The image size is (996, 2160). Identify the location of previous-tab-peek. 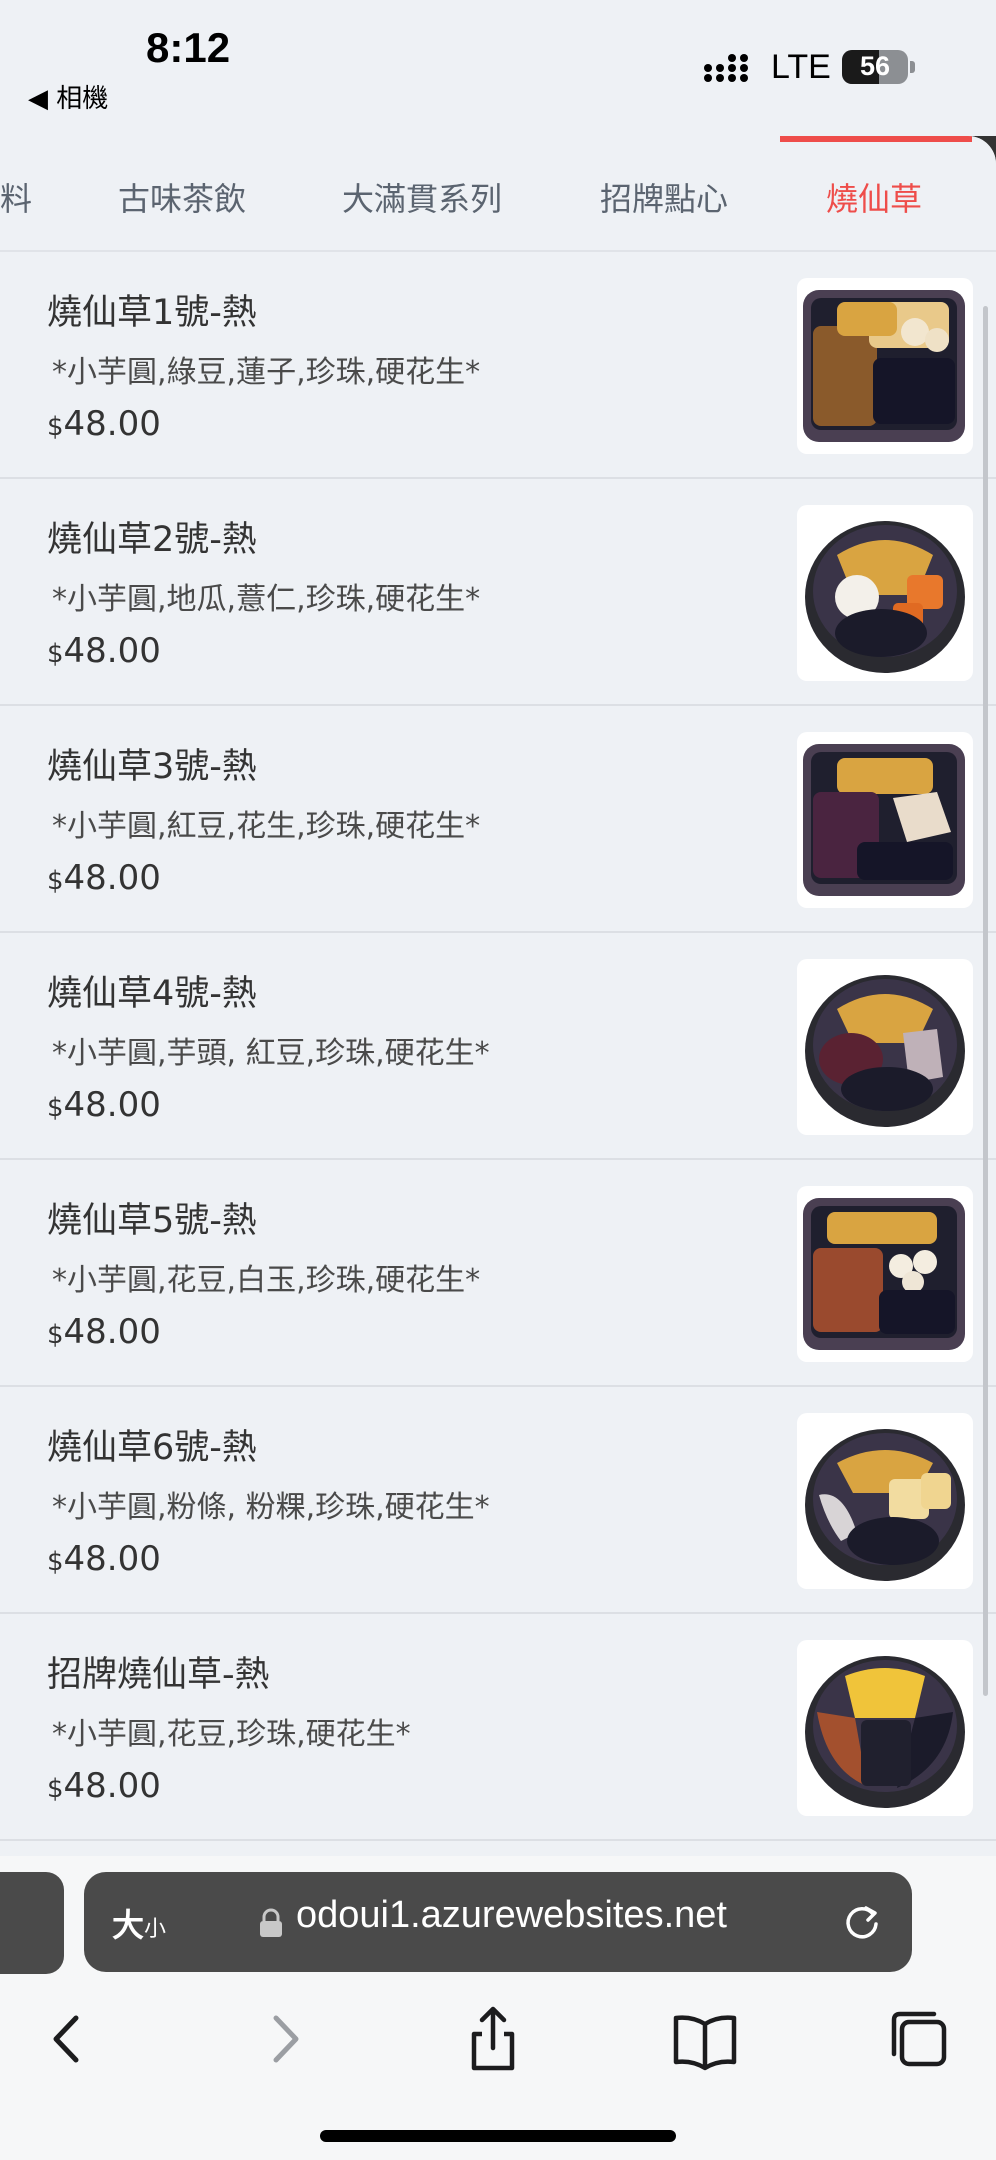
(32, 1923).